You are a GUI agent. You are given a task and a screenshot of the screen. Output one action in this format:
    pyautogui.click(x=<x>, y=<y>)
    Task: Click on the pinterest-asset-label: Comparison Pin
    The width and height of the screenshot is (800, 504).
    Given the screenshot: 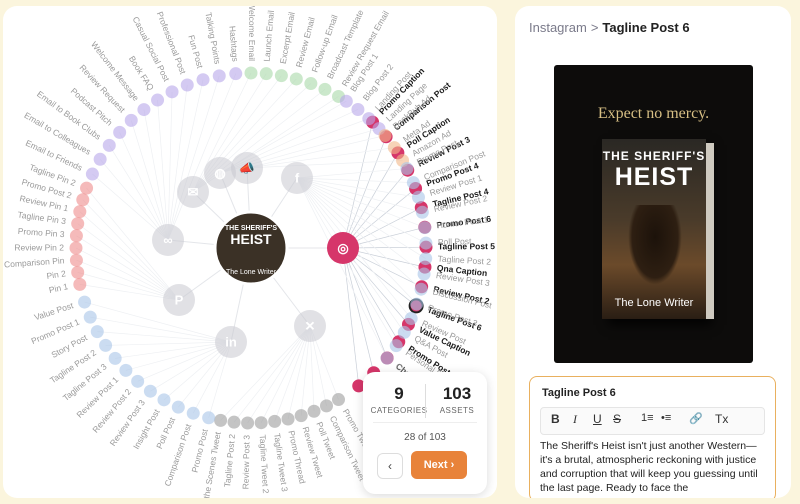 What is the action you would take?
    pyautogui.click(x=34, y=262)
    